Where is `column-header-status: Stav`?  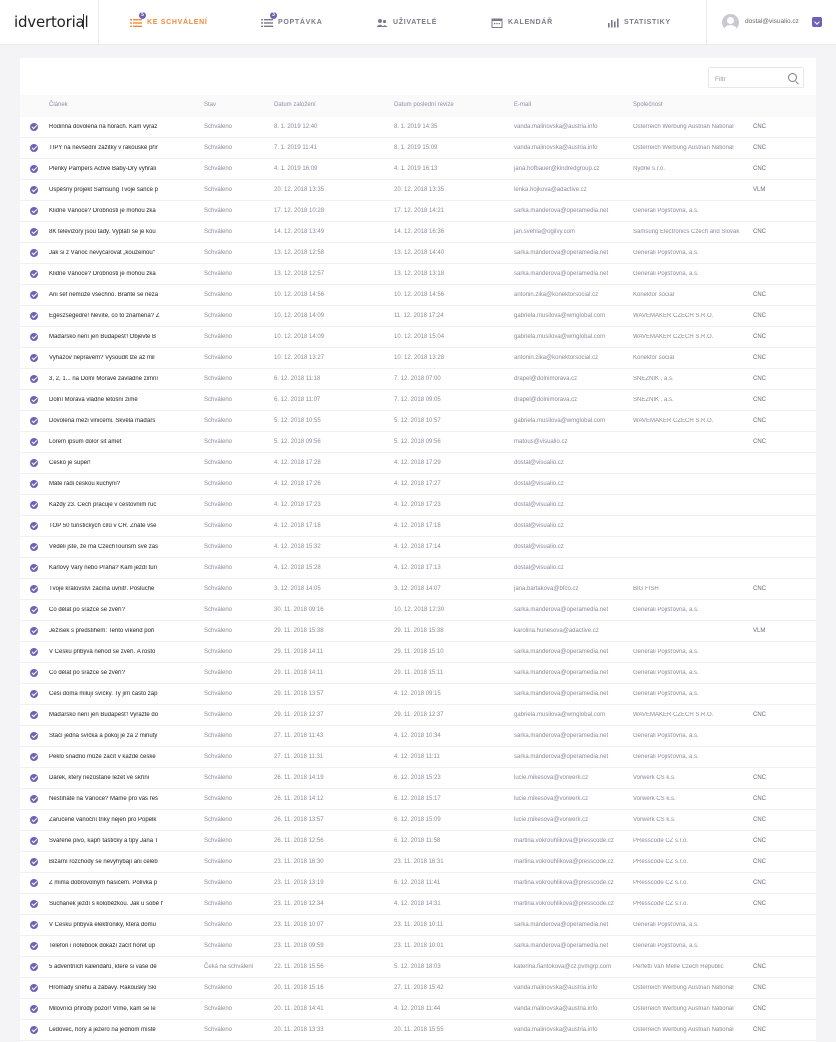
column-header-status: Stav is located at coordinates (210, 105).